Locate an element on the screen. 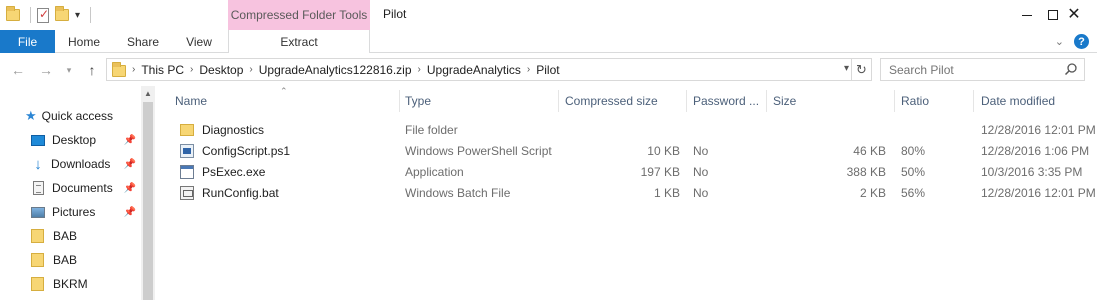 The image size is (1097, 300). back-button: ← is located at coordinates (18, 70).